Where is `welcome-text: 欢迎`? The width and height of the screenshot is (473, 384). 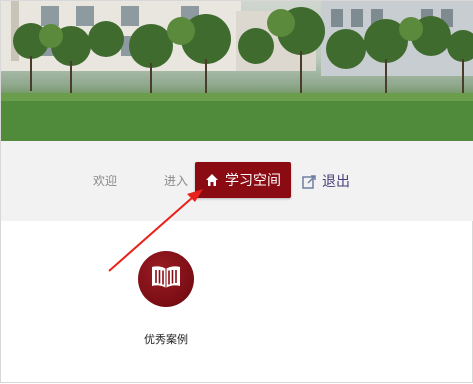
welcome-text: 欢迎 is located at coordinates (105, 181).